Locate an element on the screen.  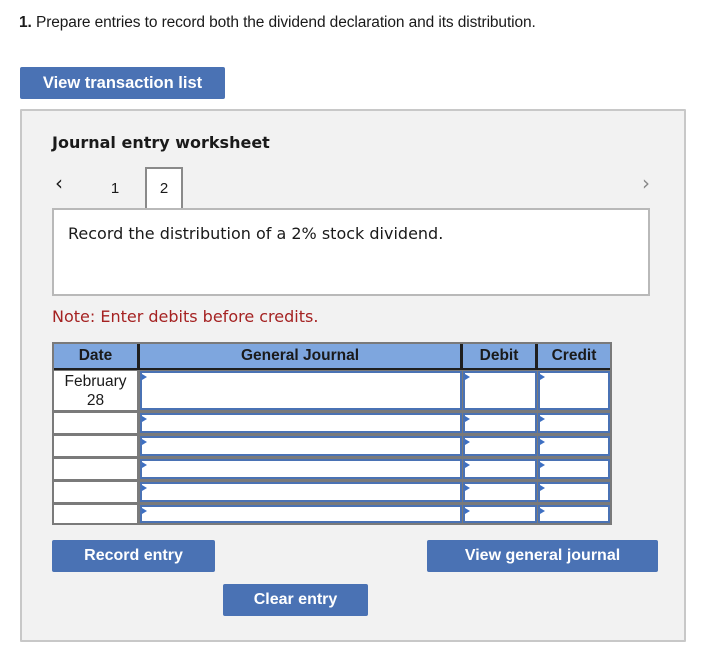
tab-page-1: 1 is located at coordinates (115, 188).